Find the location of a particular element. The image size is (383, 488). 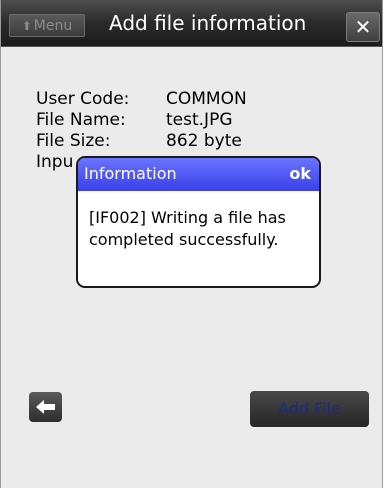

close-icon: ✕ is located at coordinates (363, 27).